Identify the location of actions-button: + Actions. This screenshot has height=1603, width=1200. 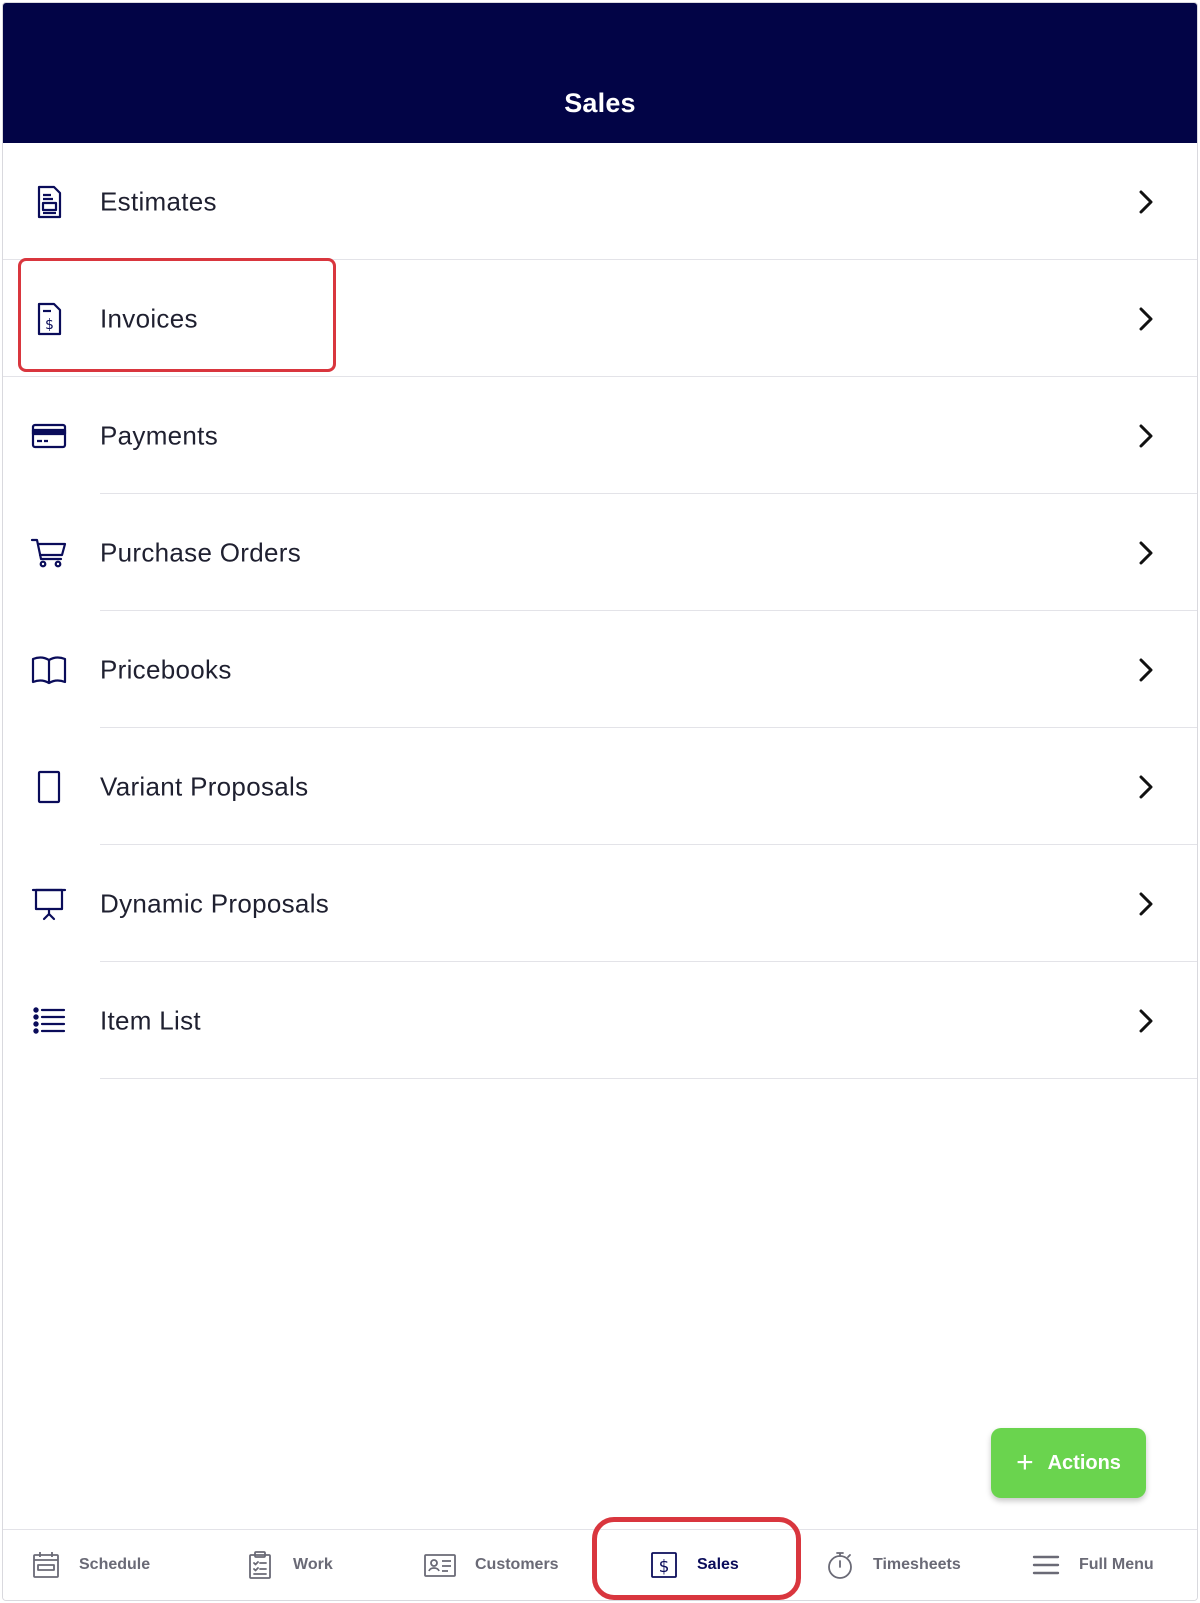
(1068, 1463).